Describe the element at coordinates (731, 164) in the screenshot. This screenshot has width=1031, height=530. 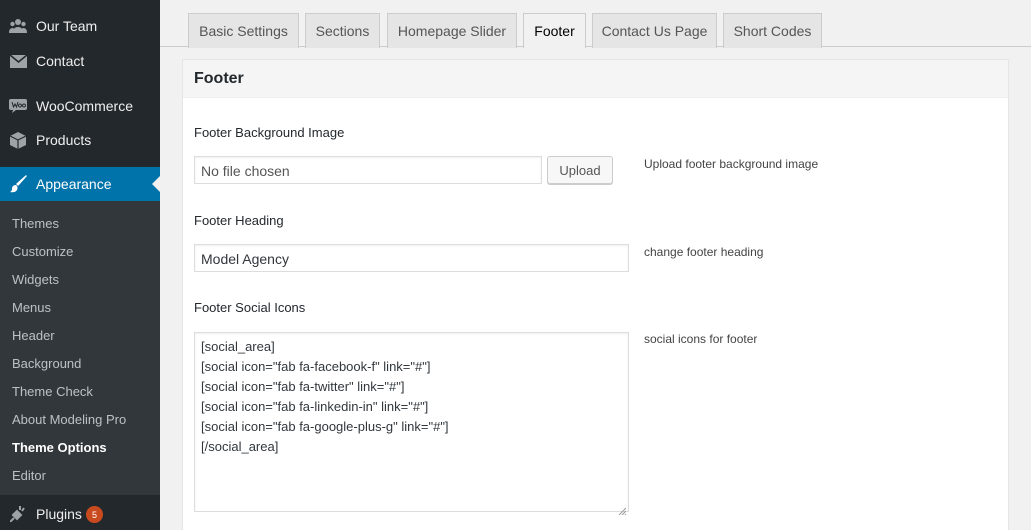
I see `footer-bg-image-desc: Upload footer background image` at that location.